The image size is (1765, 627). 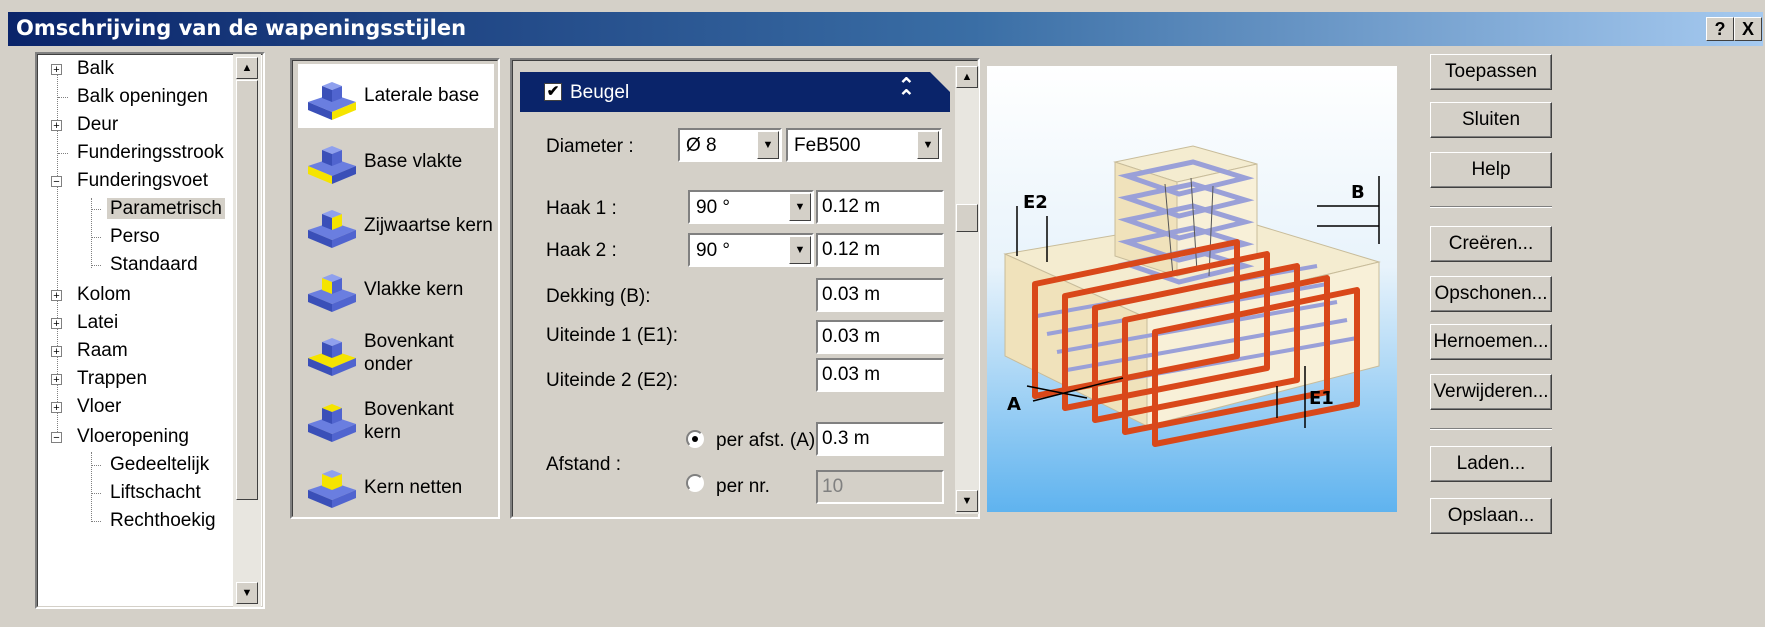 I want to click on title-bar: Omschrijving van de wapeningsstijlen ? X, so click(x=885, y=29).